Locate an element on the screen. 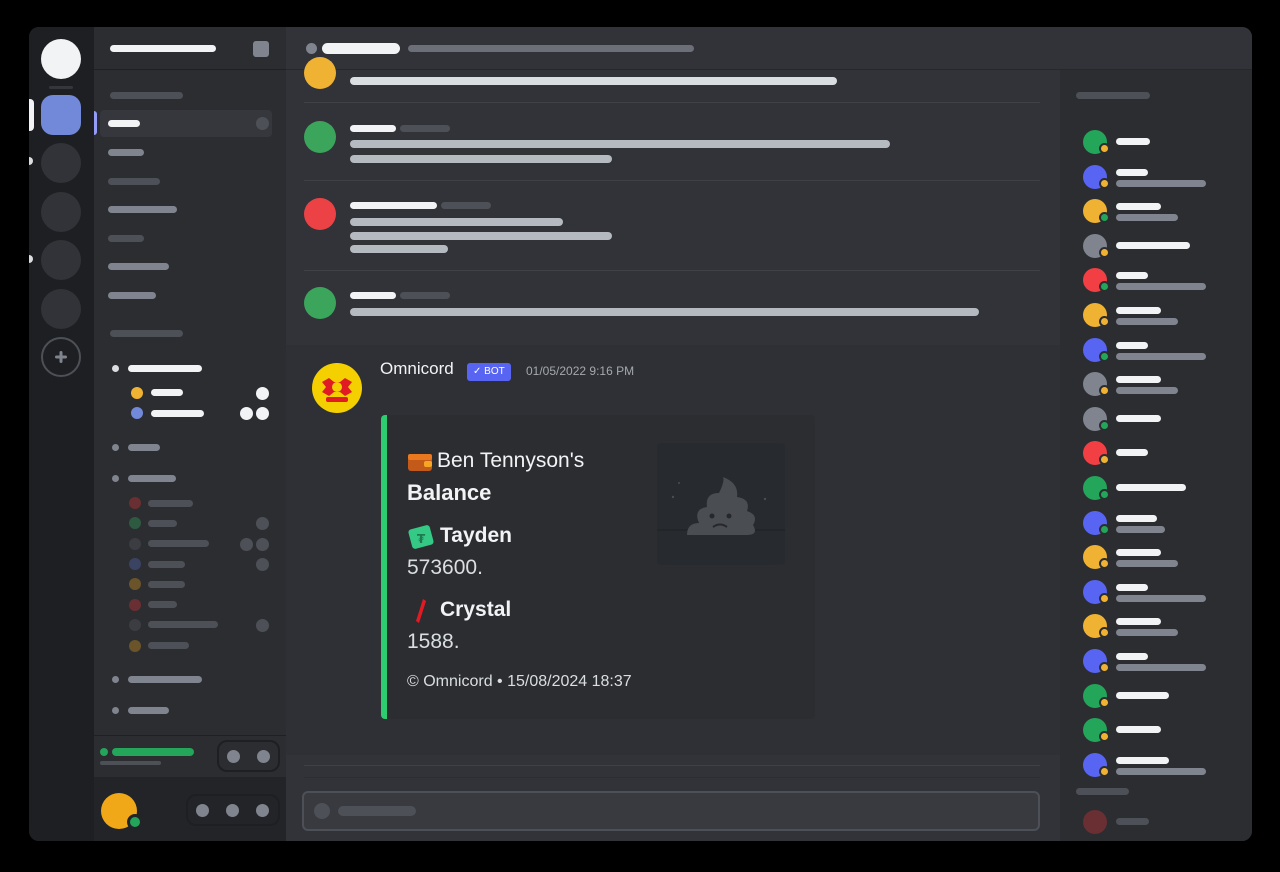  channel-topic is located at coordinates (551, 48).